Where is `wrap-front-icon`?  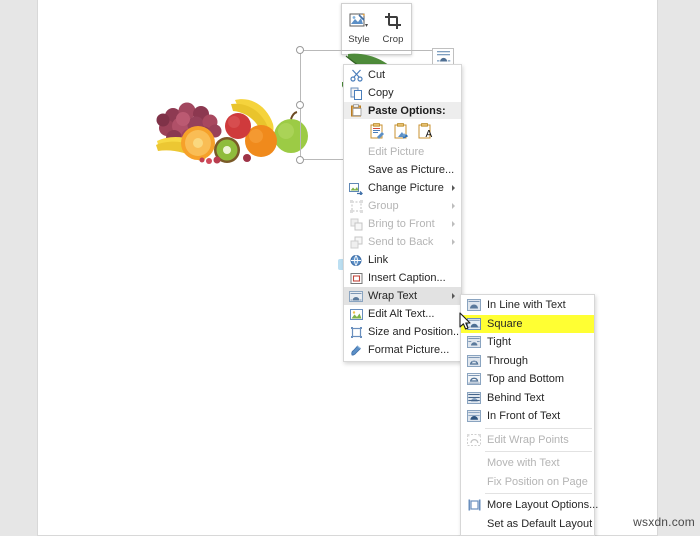
wrap-front-icon is located at coordinates (474, 416).